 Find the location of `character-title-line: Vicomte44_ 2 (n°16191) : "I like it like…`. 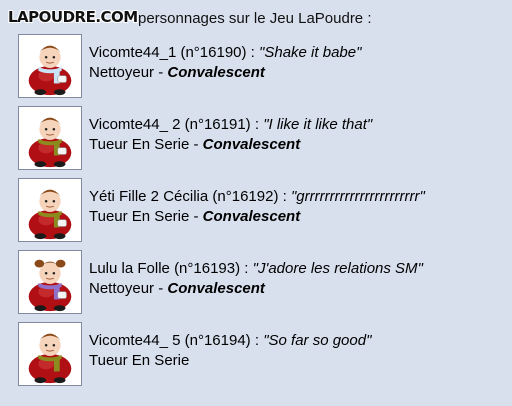

character-title-line: Vicomte44_ 2 (n°16191) : "I like it like… is located at coordinates (230, 125).